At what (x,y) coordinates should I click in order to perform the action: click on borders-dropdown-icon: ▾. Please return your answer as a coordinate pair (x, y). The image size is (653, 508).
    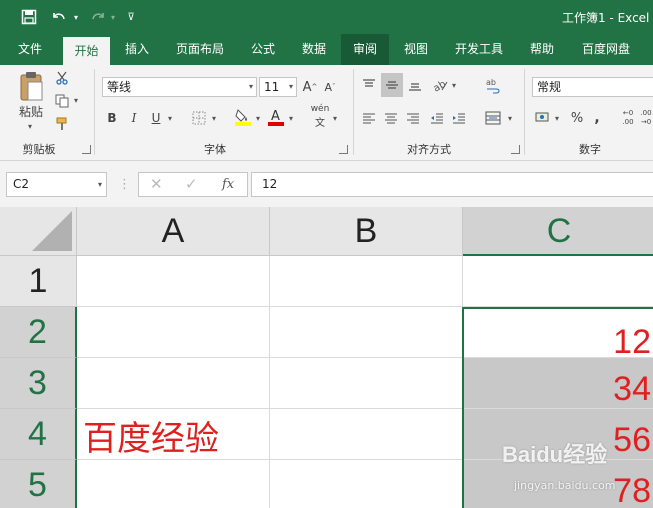
    Looking at the image, I should click on (214, 118).